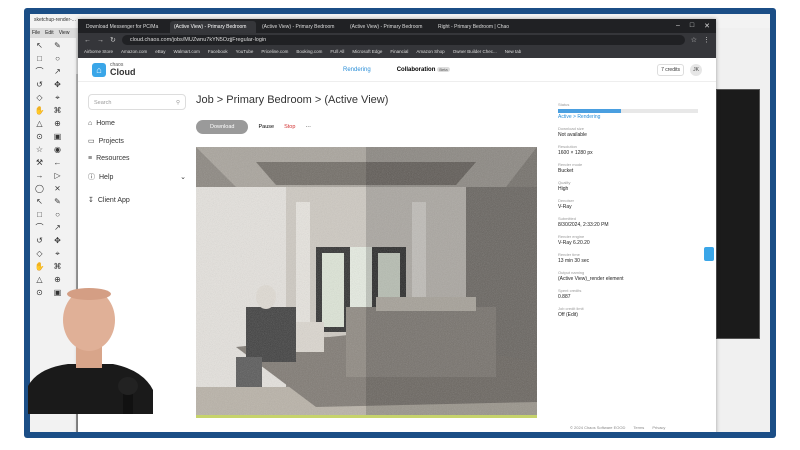 The image size is (800, 450). Describe the element at coordinates (137, 141) in the screenshot. I see `sidebar-item-projects: ▭ Projects` at that location.